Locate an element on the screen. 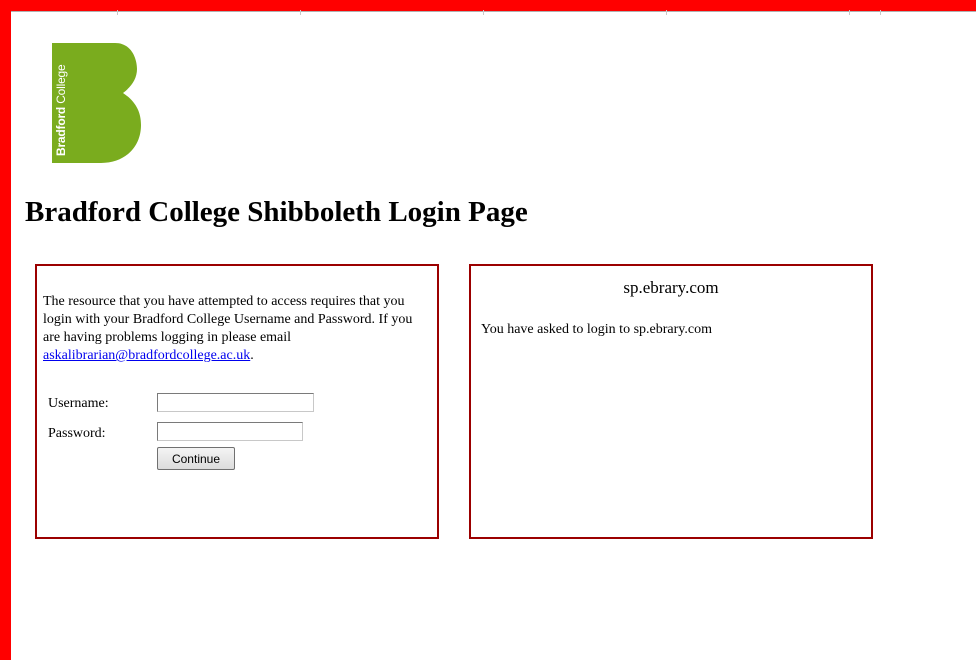  logo-text-bold: Bradford is located at coordinates (61, 131).